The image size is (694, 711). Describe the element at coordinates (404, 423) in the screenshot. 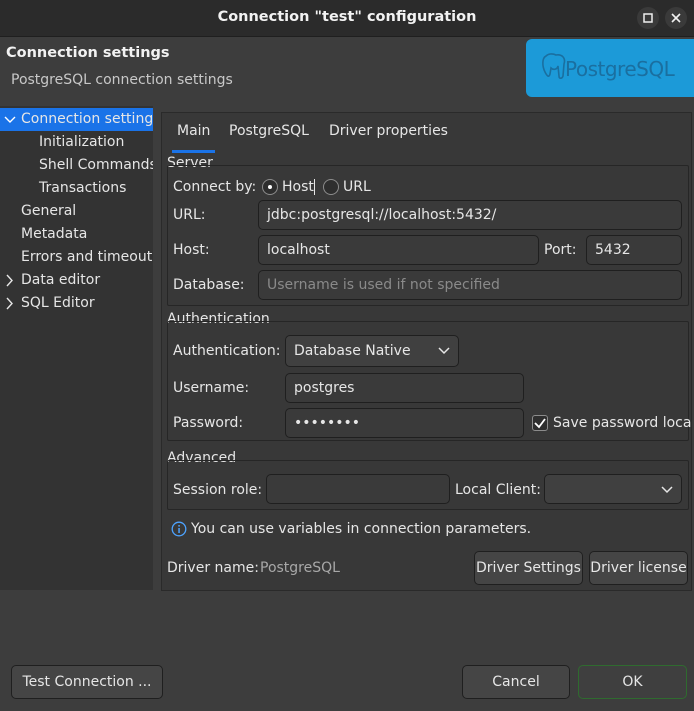

I see `password-input: ••••••••` at that location.